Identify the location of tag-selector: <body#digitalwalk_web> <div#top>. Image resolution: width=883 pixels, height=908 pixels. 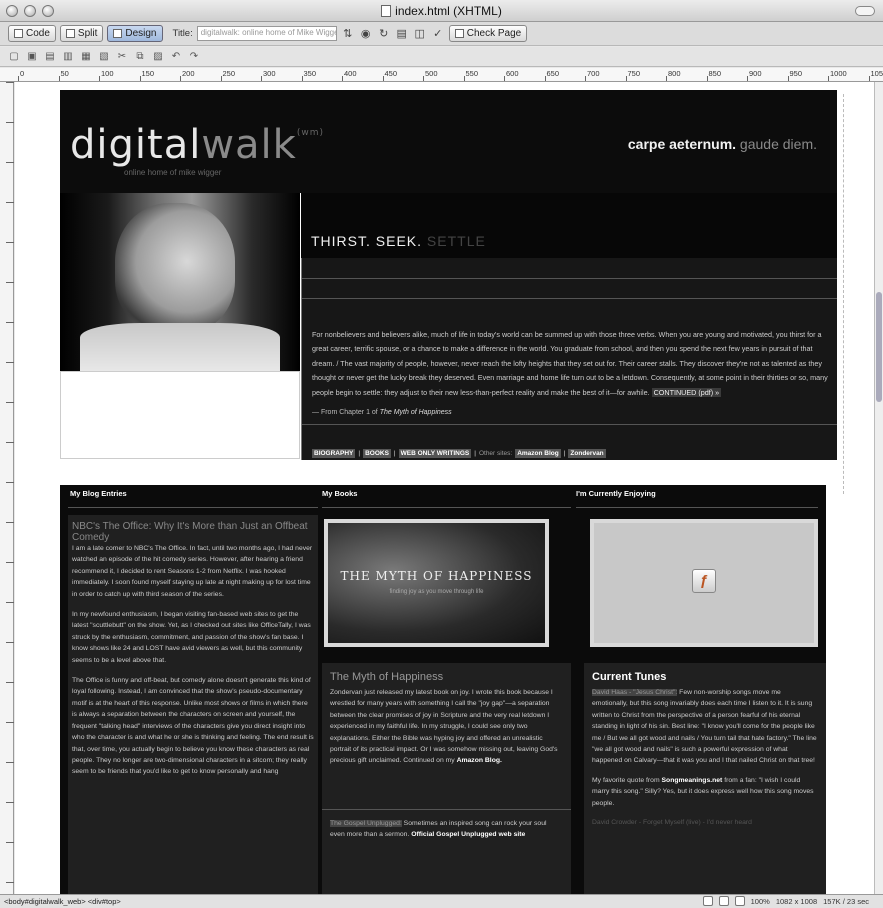
(62, 901).